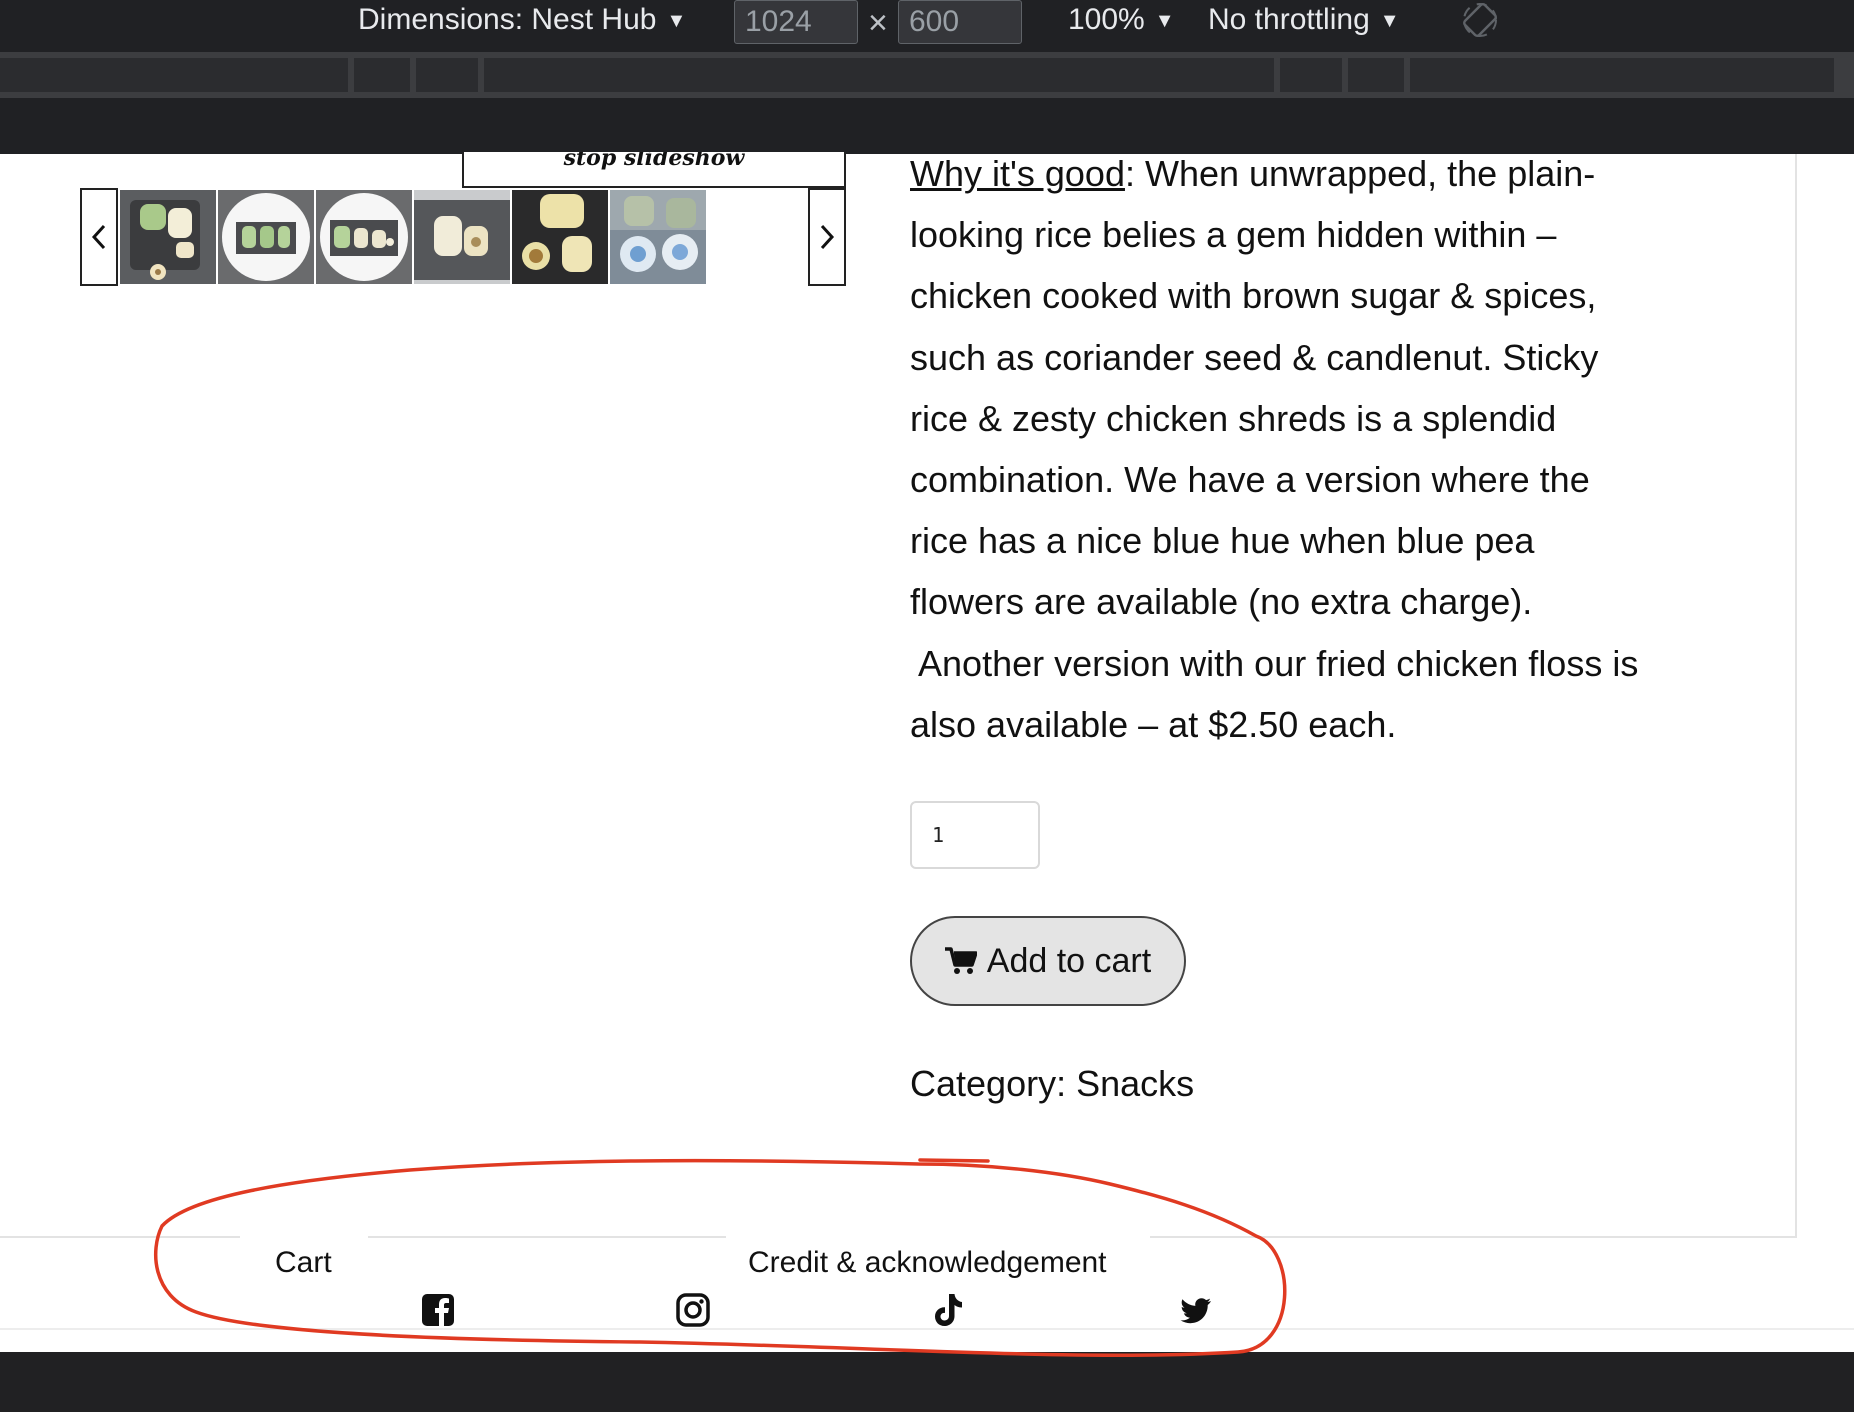 The image size is (1854, 1412). What do you see at coordinates (878, 23) in the screenshot?
I see `times-icon: ×` at bounding box center [878, 23].